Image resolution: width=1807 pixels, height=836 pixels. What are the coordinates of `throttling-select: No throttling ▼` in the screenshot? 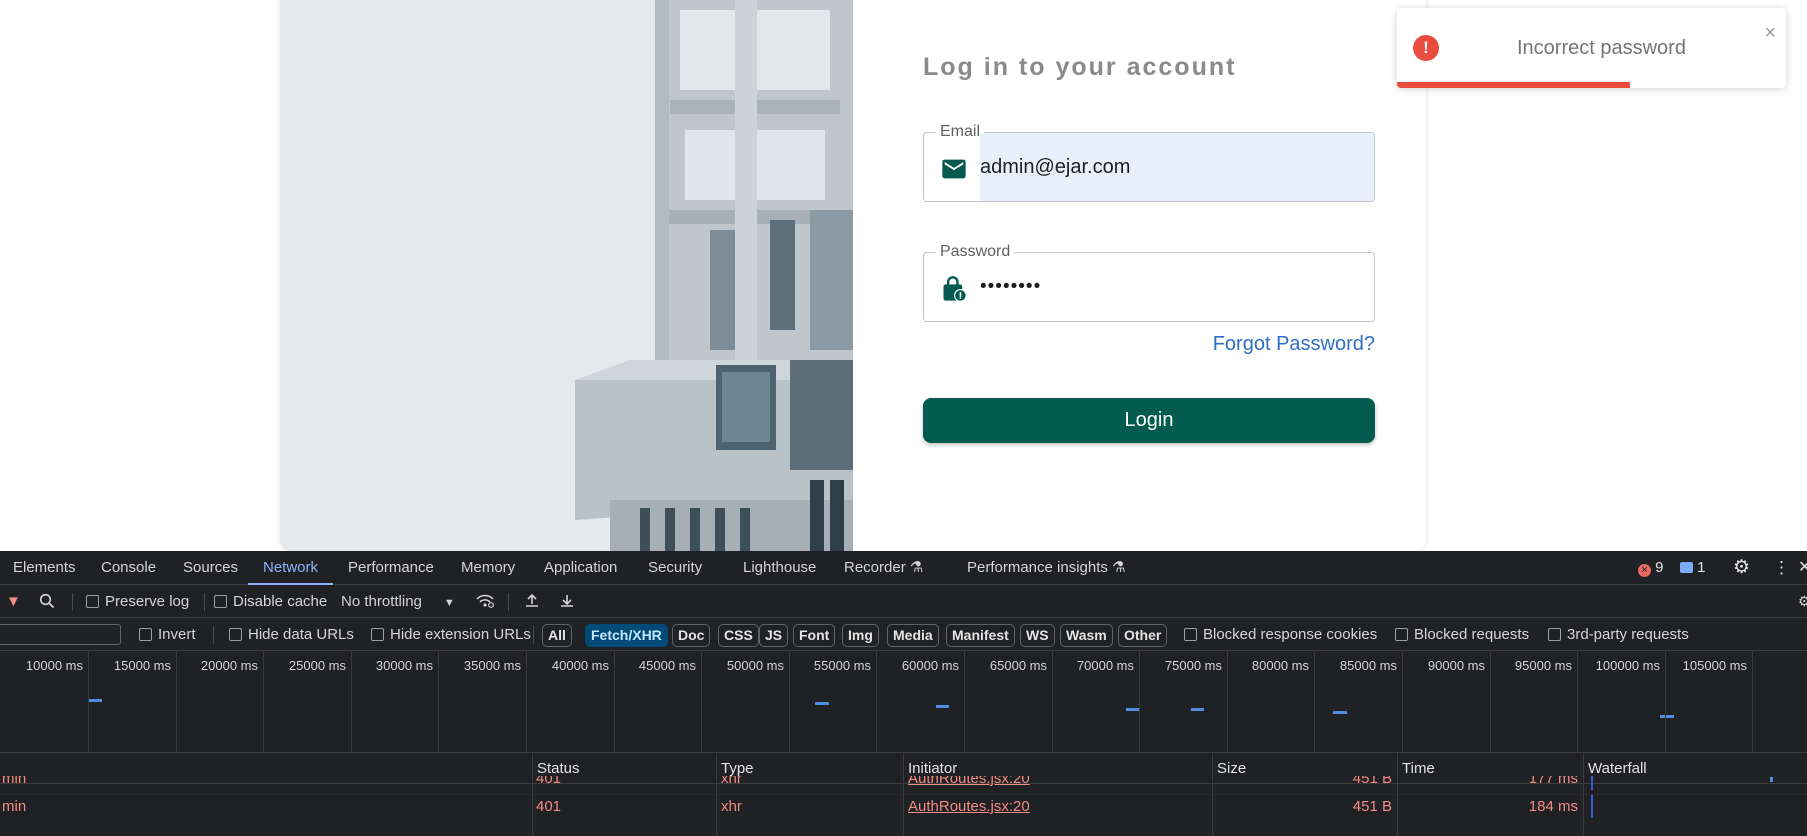 It's located at (398, 601).